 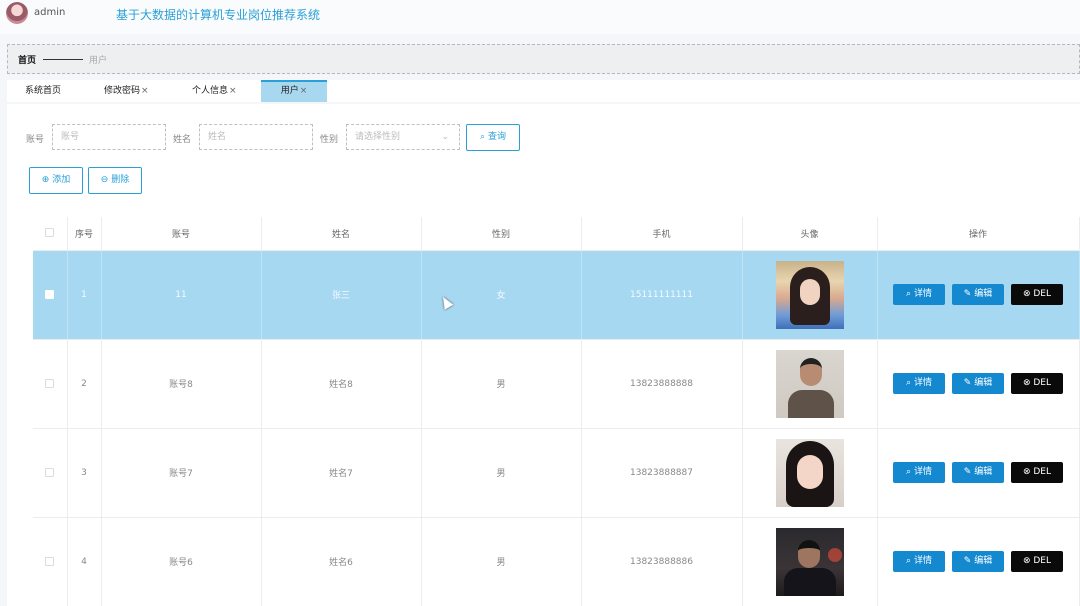 I want to click on tab-label: 修改密码, so click(x=122, y=91).